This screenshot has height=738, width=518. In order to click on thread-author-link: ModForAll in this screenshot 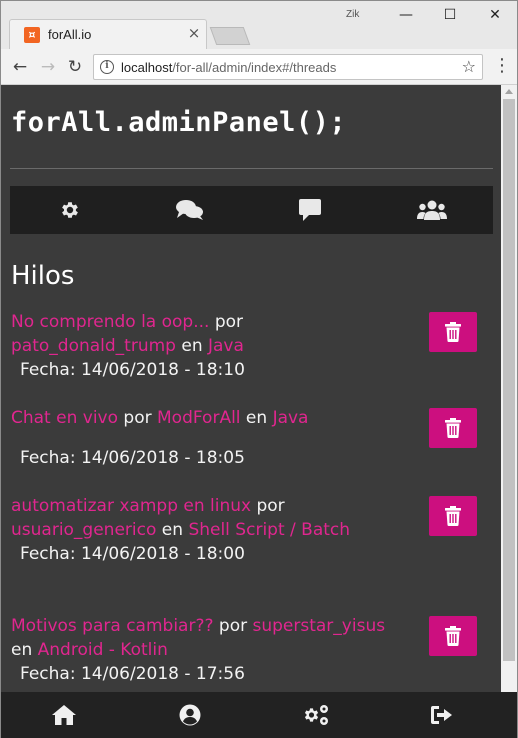, I will do `click(199, 418)`.